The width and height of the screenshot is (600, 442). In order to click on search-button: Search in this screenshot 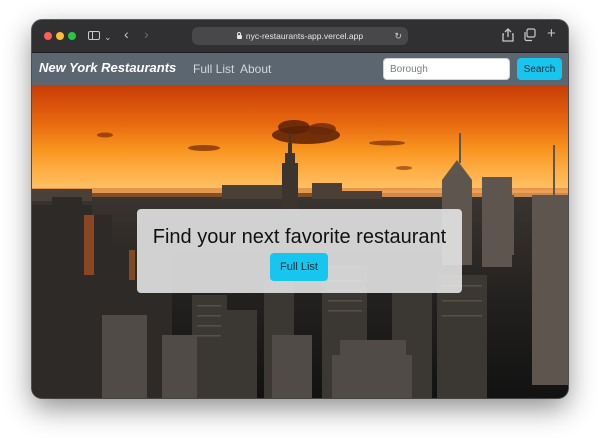, I will do `click(539, 69)`.